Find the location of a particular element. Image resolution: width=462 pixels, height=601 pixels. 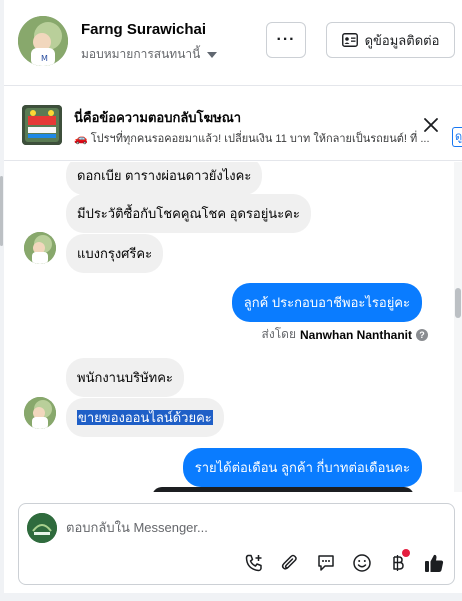

left-panel-scroll-thumb is located at coordinates (1, 211).